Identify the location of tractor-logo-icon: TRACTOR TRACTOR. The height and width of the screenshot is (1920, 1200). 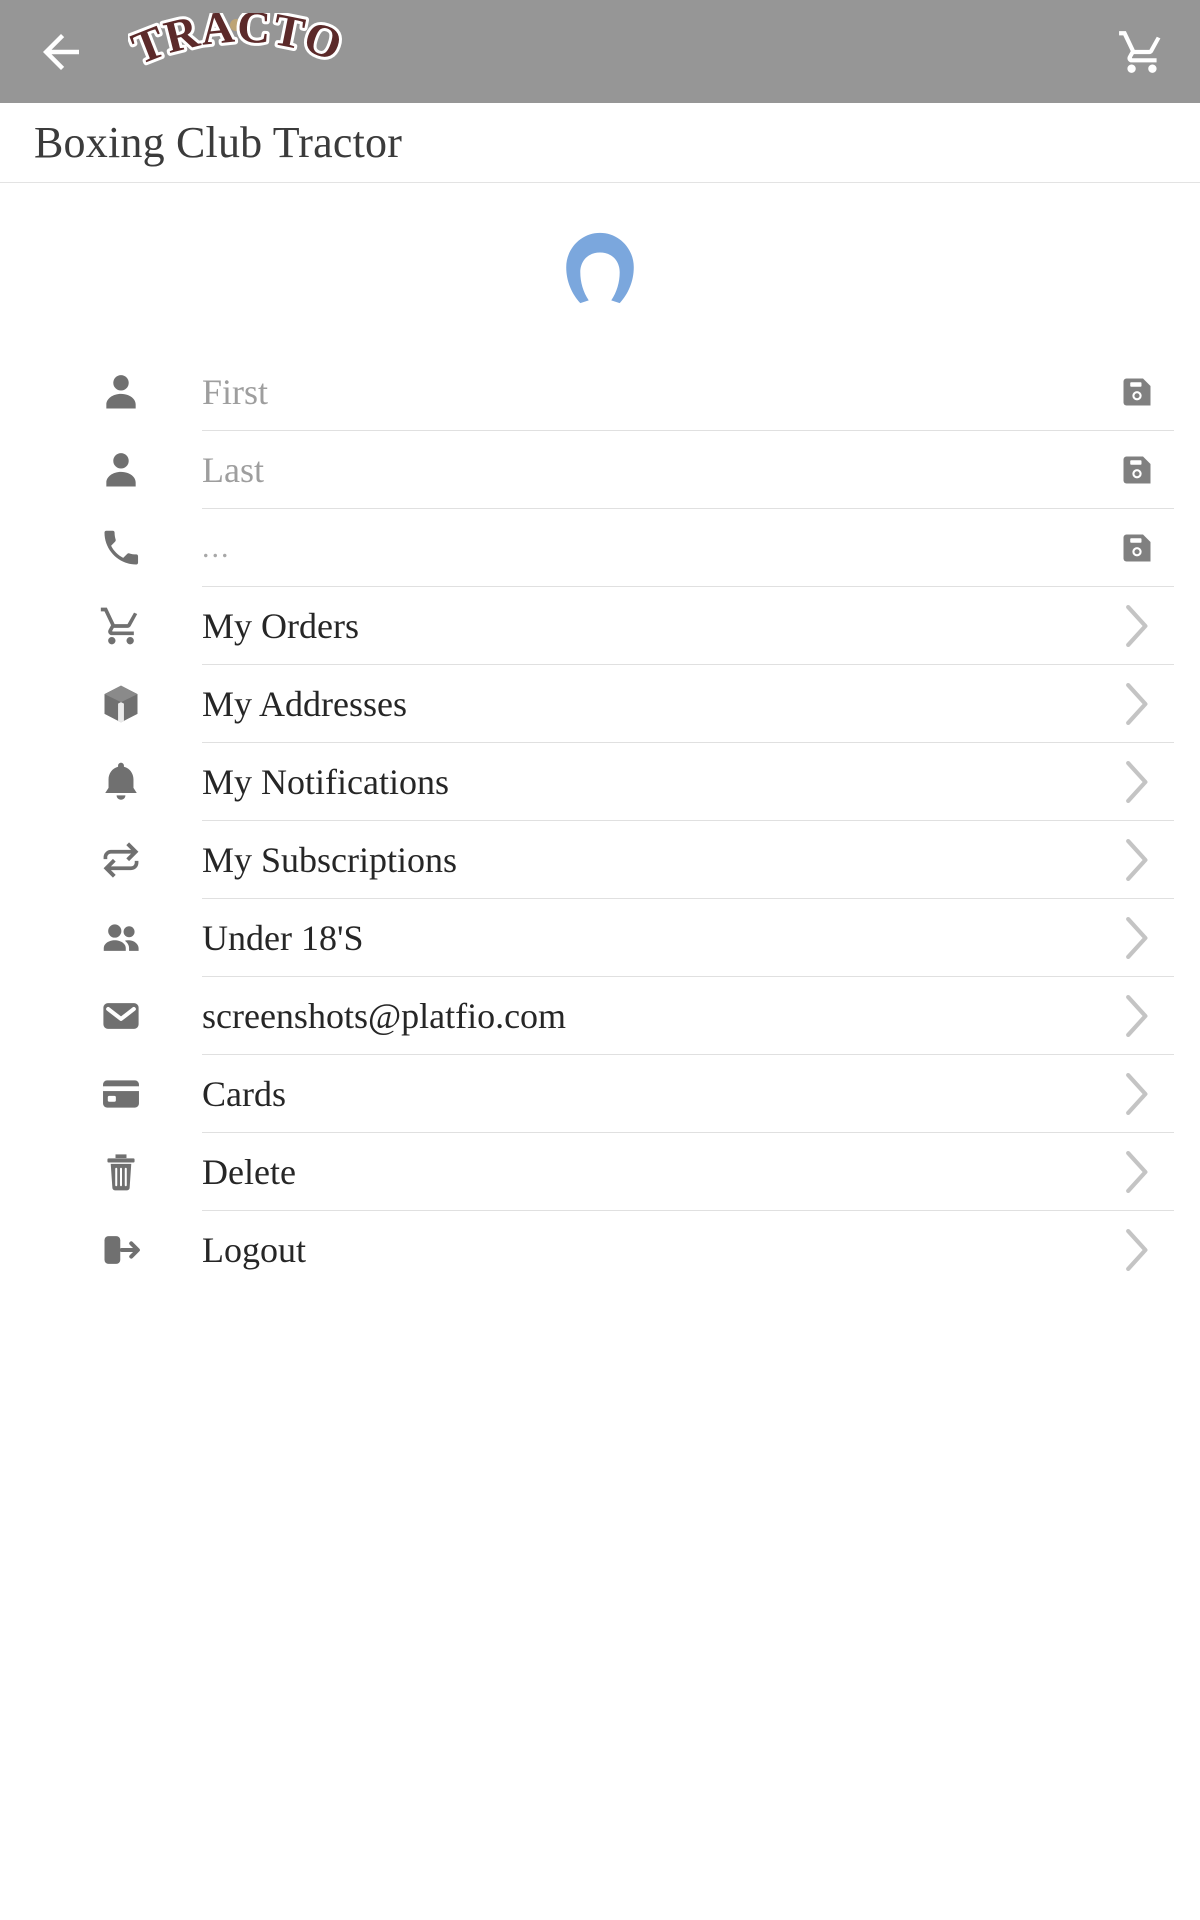
(237, 45).